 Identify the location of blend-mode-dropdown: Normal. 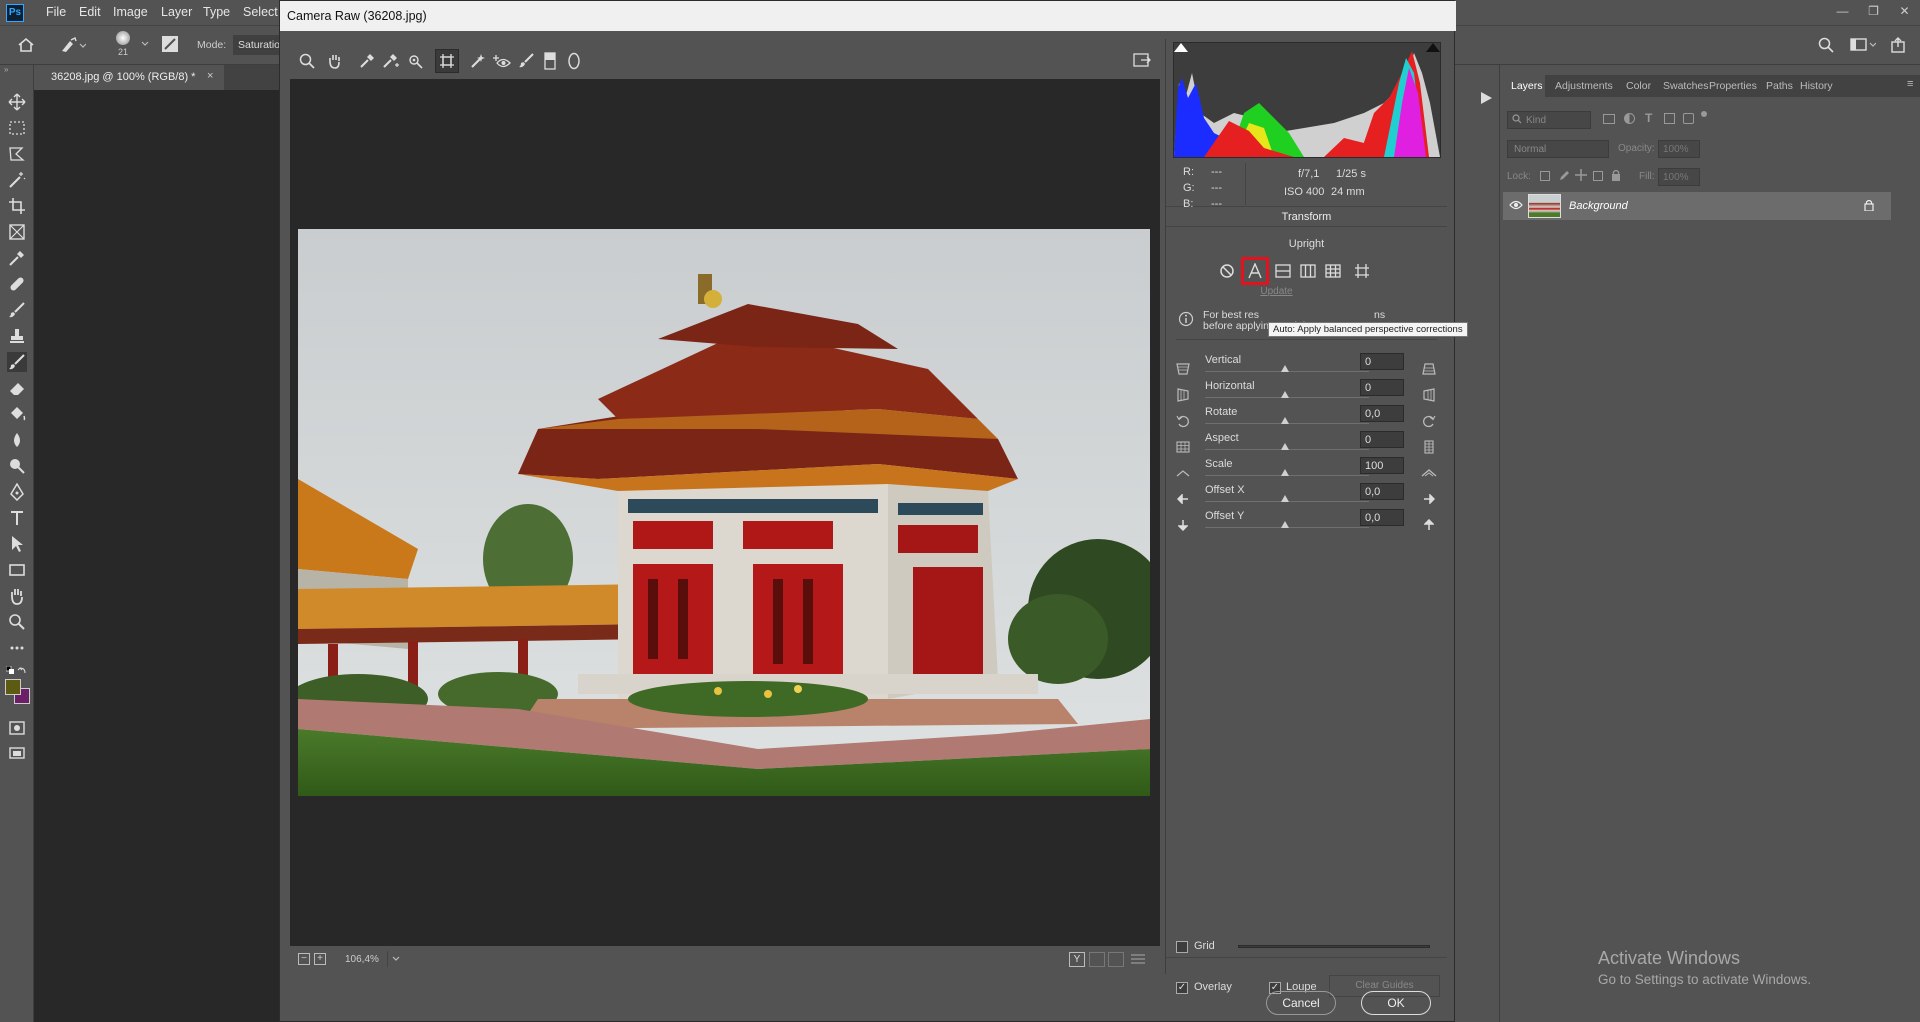
(1558, 149).